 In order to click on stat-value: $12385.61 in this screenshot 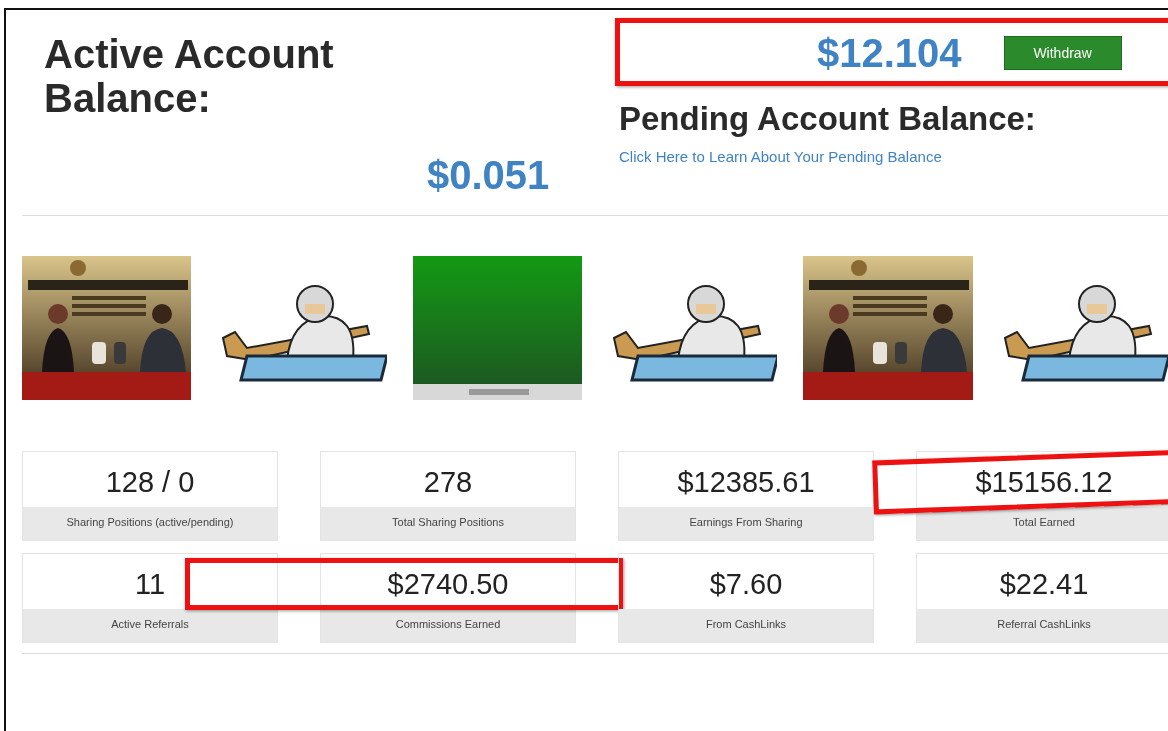, I will do `click(746, 482)`.